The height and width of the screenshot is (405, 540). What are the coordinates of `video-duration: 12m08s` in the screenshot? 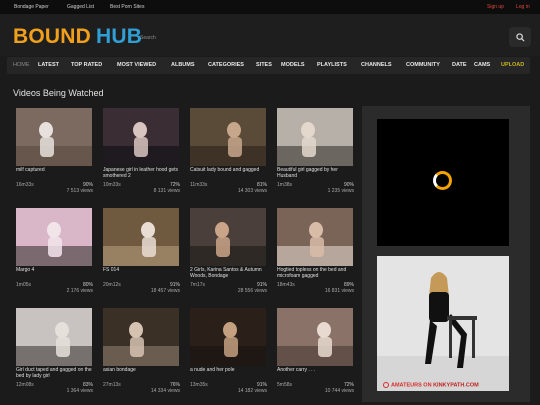 It's located at (25, 385).